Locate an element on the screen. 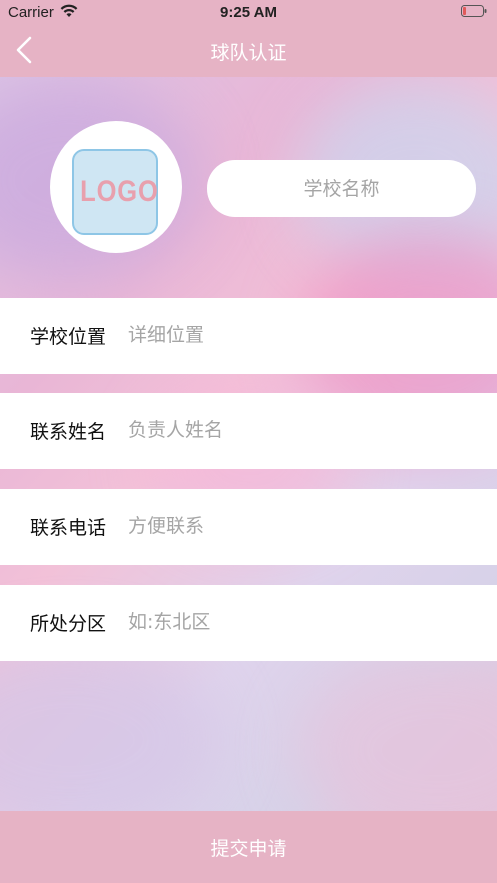 The width and height of the screenshot is (497, 883). battery-icon is located at coordinates (474, 11).